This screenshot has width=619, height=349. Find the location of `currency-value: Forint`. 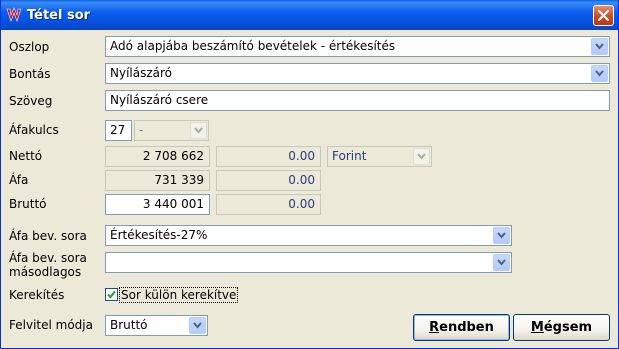

currency-value: Forint is located at coordinates (349, 156).